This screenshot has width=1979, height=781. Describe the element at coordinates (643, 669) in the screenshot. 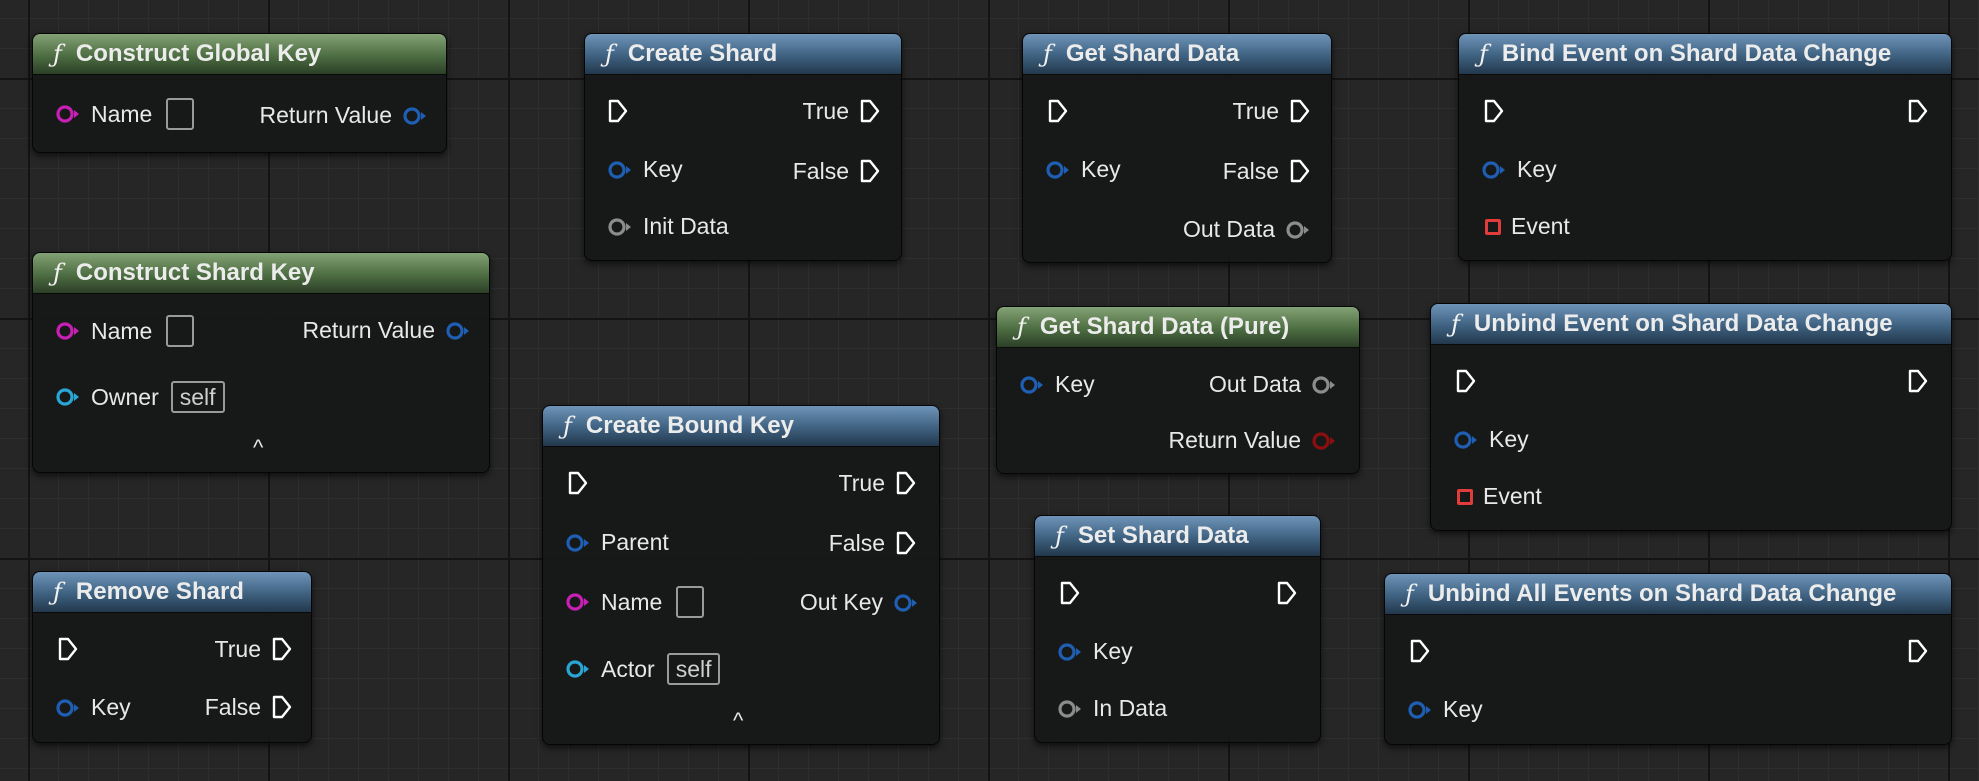

I see `pin-actor: Actor self` at that location.